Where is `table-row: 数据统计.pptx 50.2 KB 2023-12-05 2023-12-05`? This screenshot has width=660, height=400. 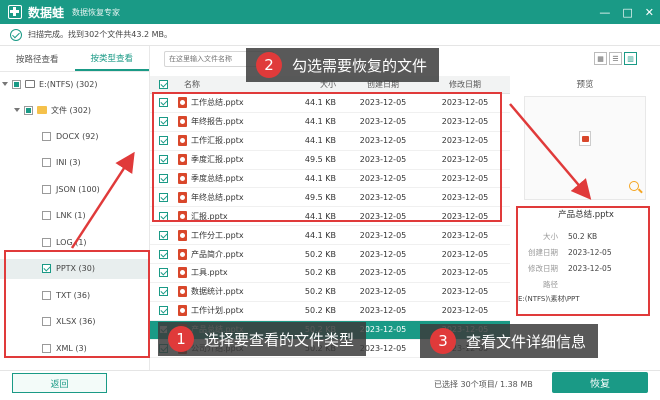 table-row: 数据统计.pptx 50.2 KB 2023-12-05 2023-12-05 is located at coordinates (330, 292).